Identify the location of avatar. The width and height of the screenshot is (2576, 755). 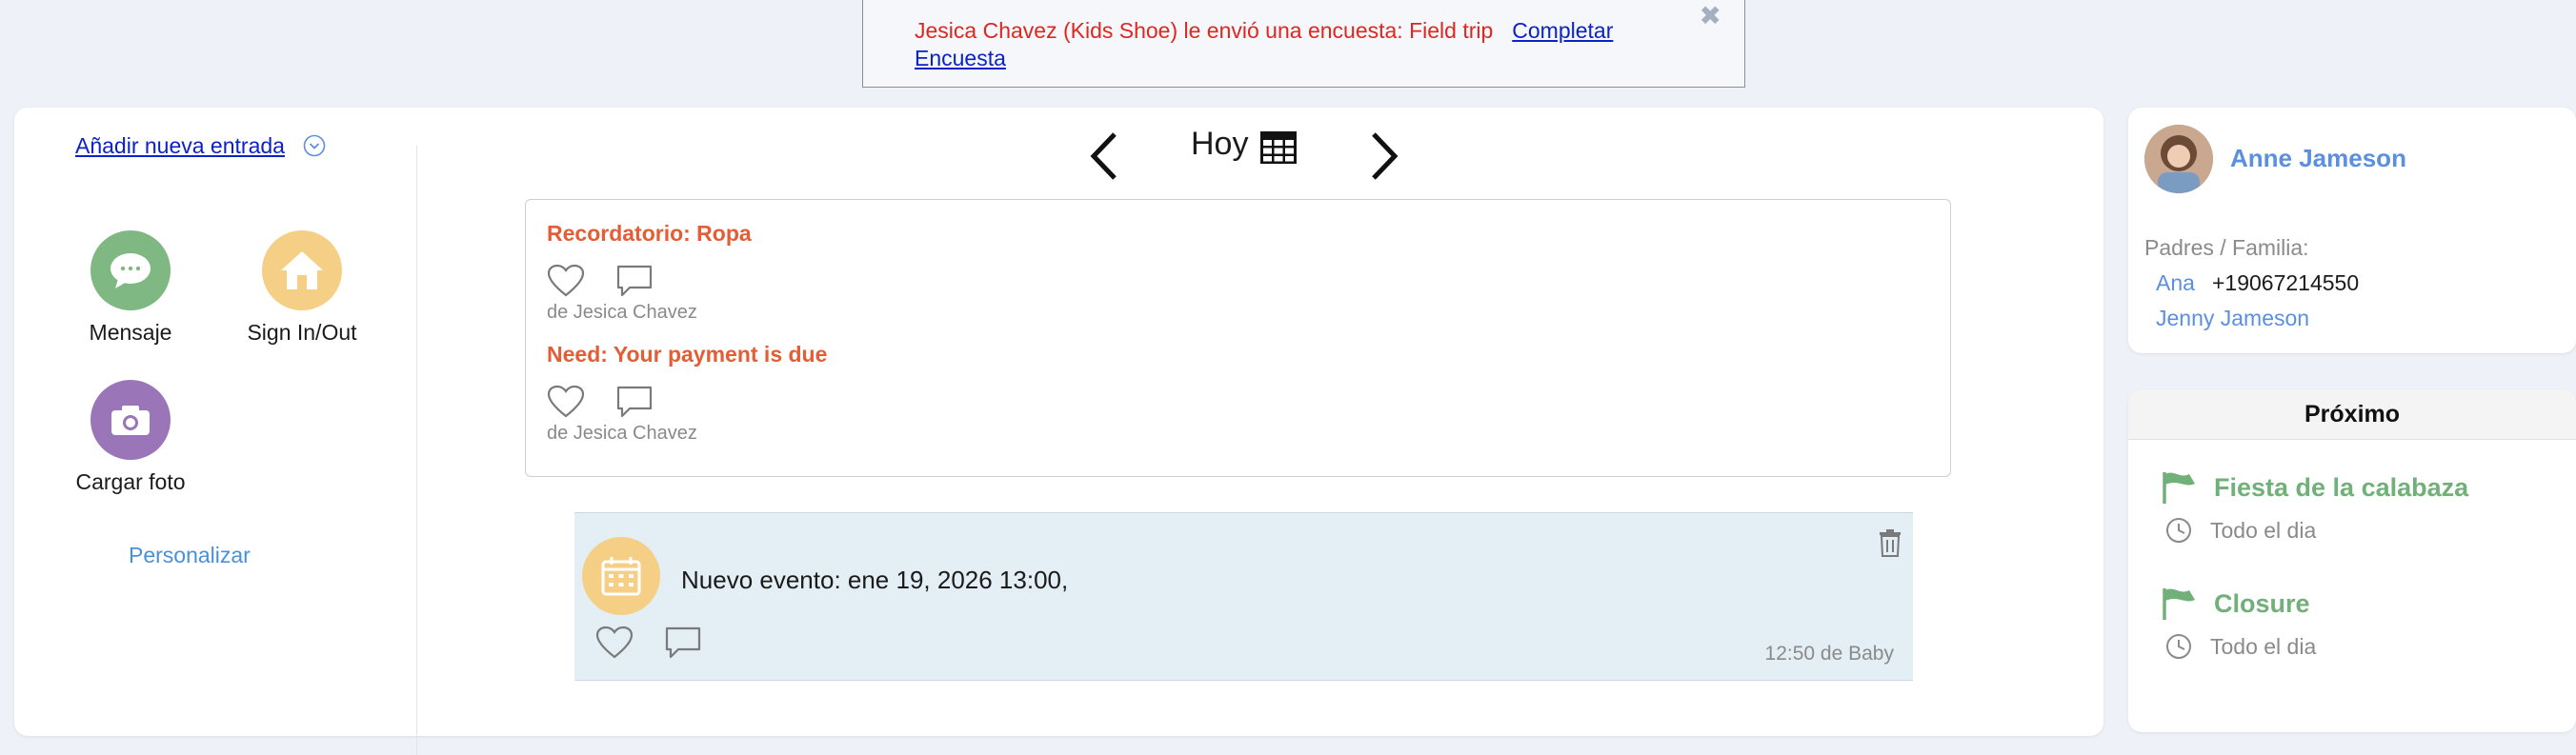
(2178, 159).